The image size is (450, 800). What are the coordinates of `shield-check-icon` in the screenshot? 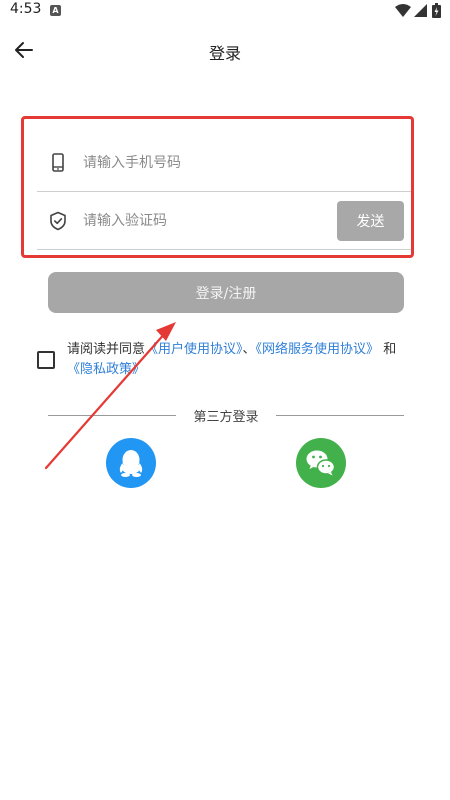 It's located at (58, 221).